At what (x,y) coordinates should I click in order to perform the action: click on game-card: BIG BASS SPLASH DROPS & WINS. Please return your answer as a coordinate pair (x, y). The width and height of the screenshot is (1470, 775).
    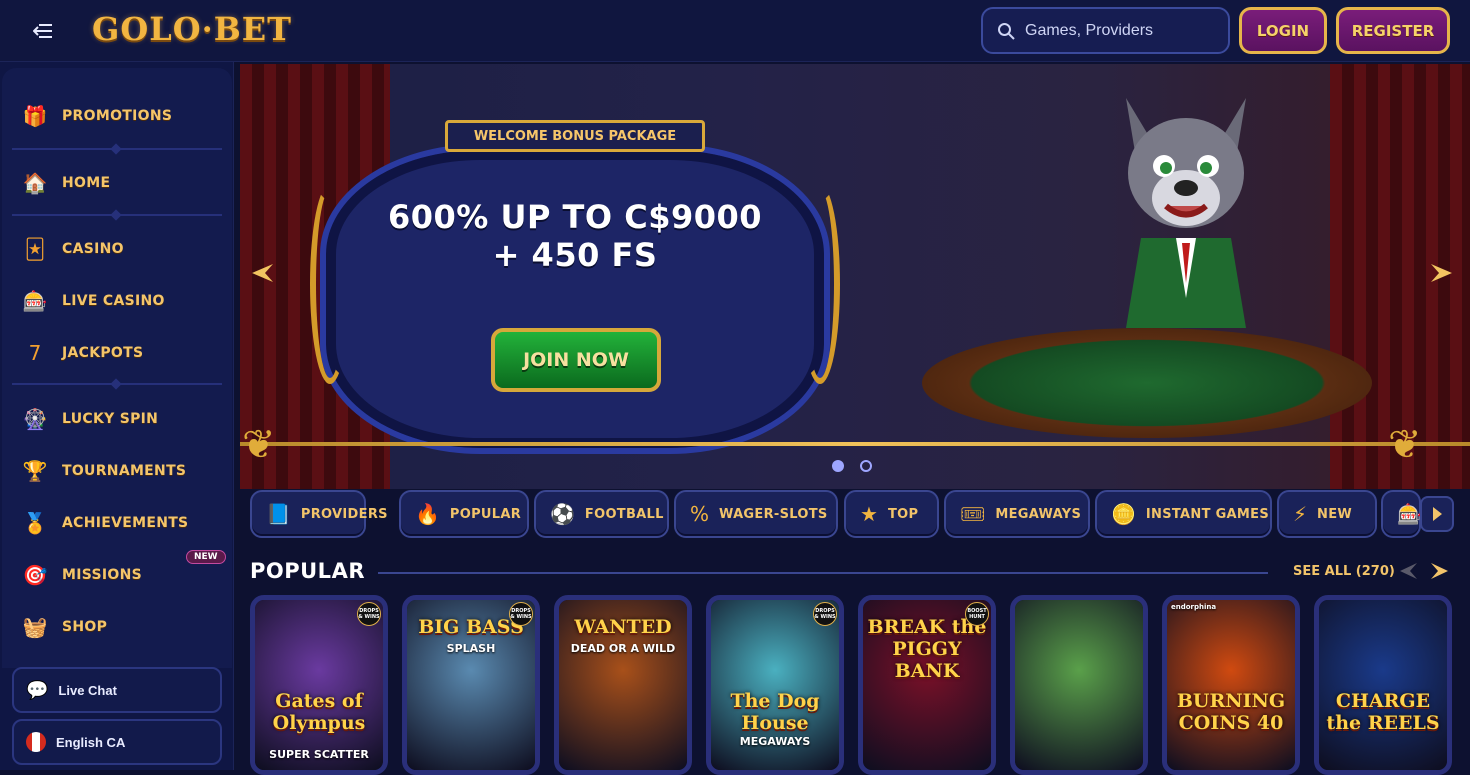
    Looking at the image, I should click on (471, 685).